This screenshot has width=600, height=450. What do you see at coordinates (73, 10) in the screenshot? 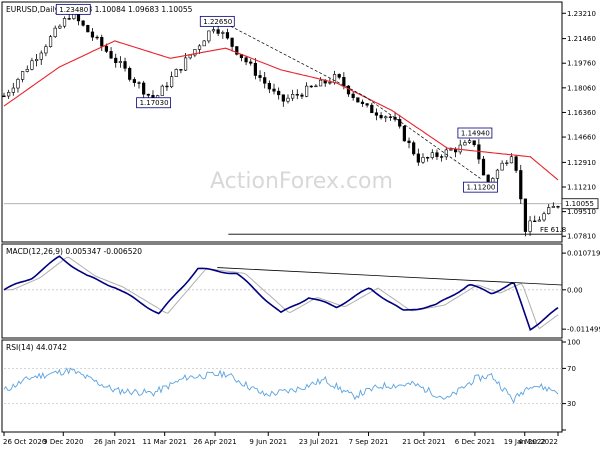
I see `price-annotation-label: 1.23480` at bounding box center [73, 10].